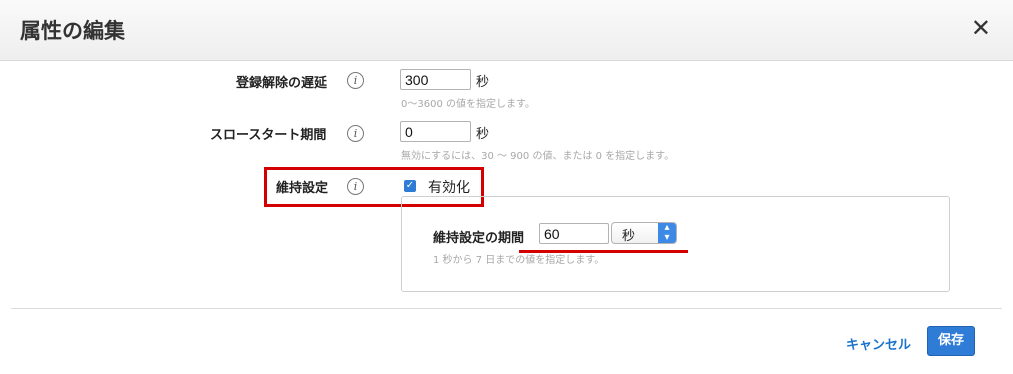  What do you see at coordinates (483, 82) in the screenshot?
I see `deregistration-delay-unit: 秒` at bounding box center [483, 82].